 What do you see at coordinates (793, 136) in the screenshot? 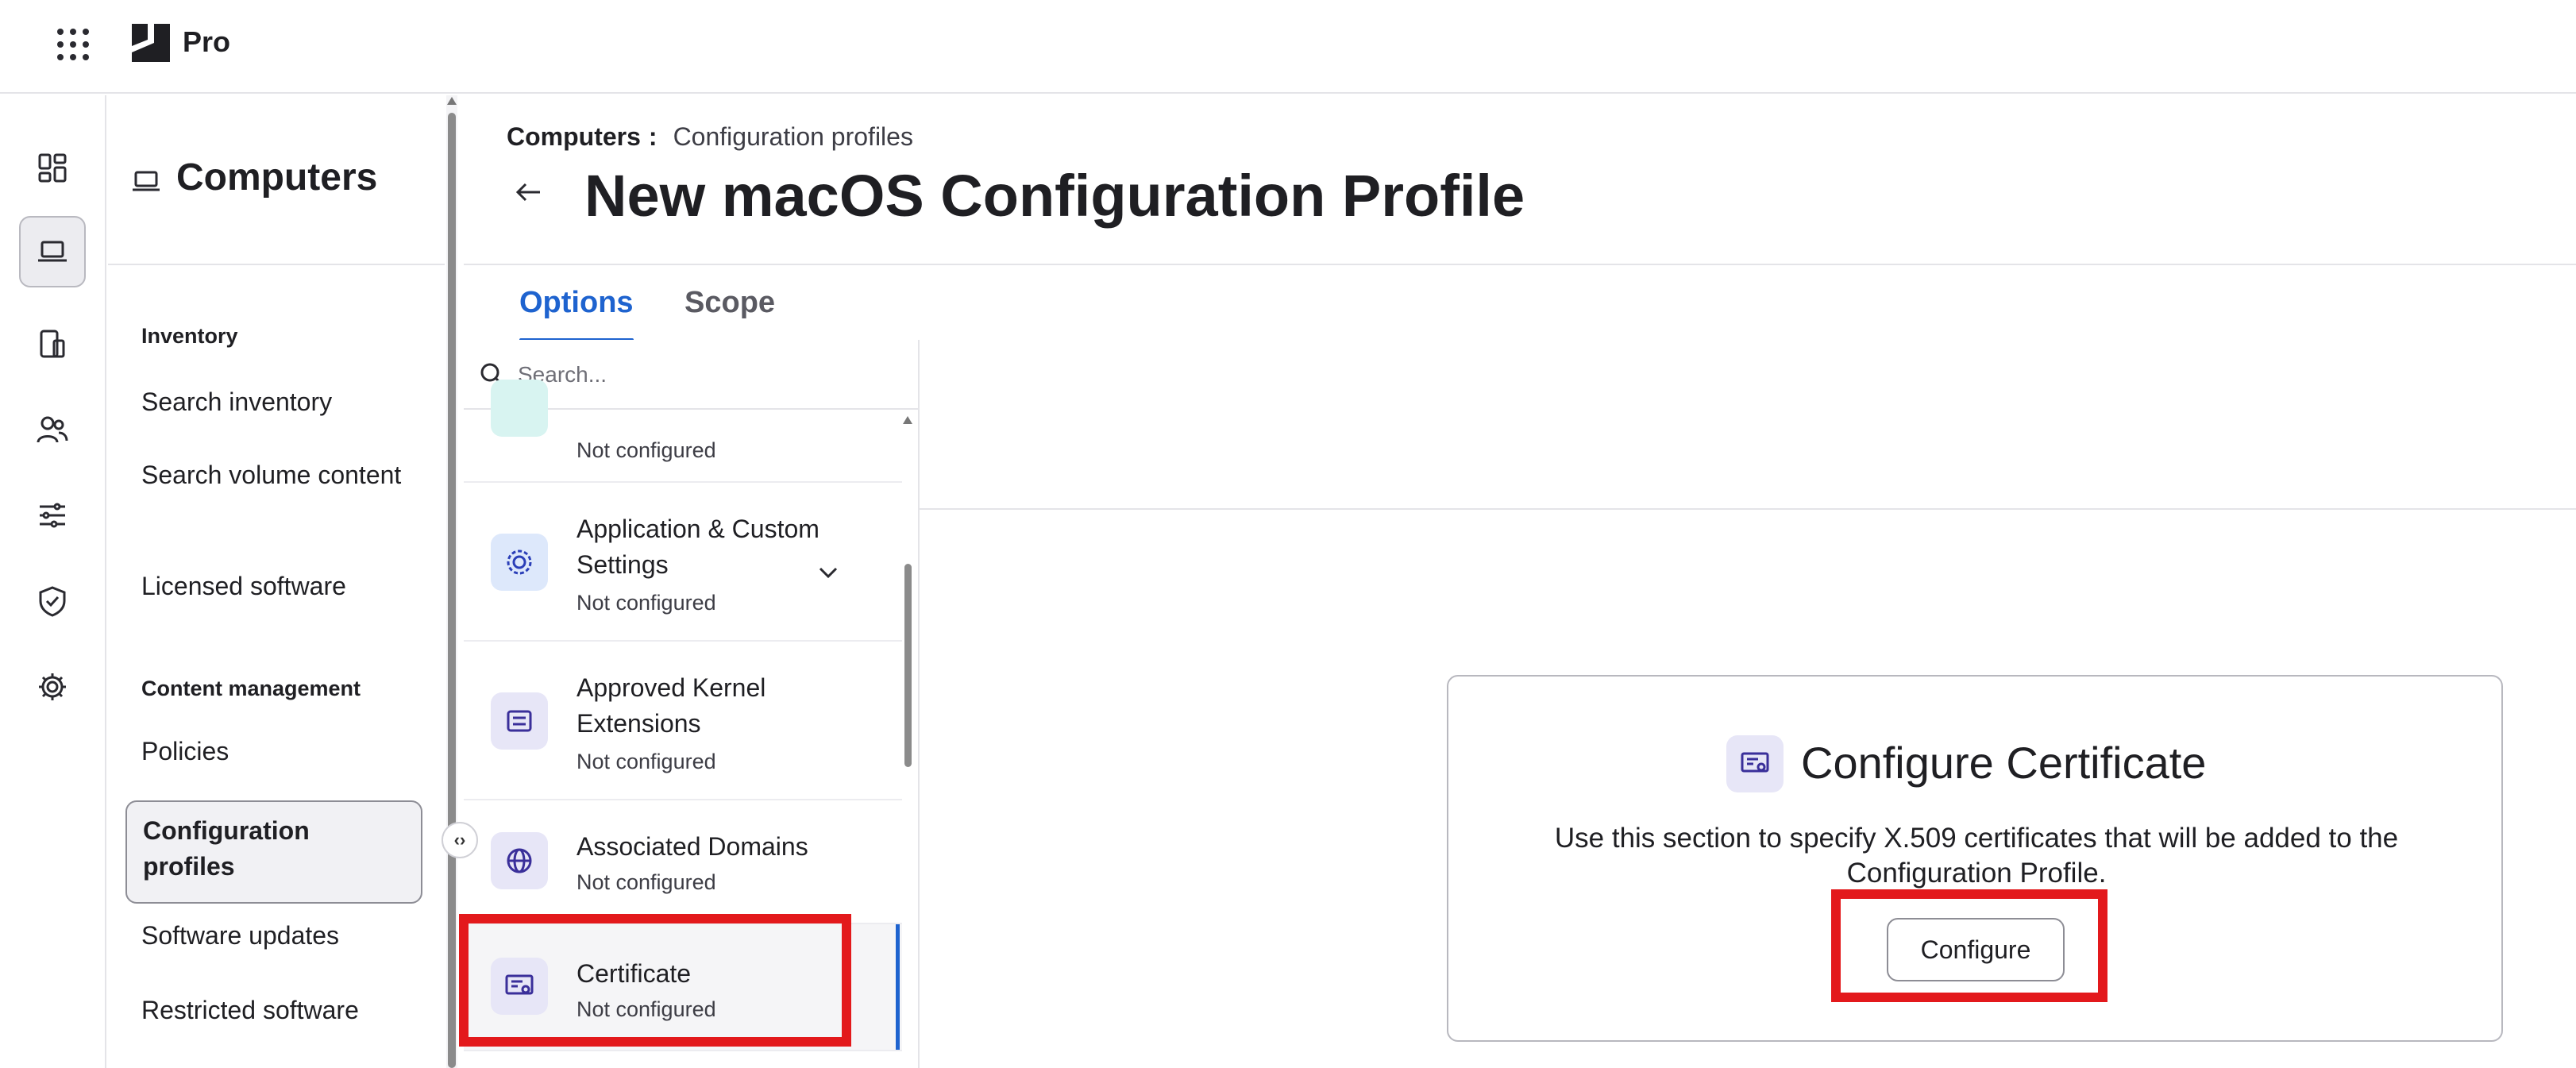
I see `breadcrumb-current: Configuration profiles` at bounding box center [793, 136].